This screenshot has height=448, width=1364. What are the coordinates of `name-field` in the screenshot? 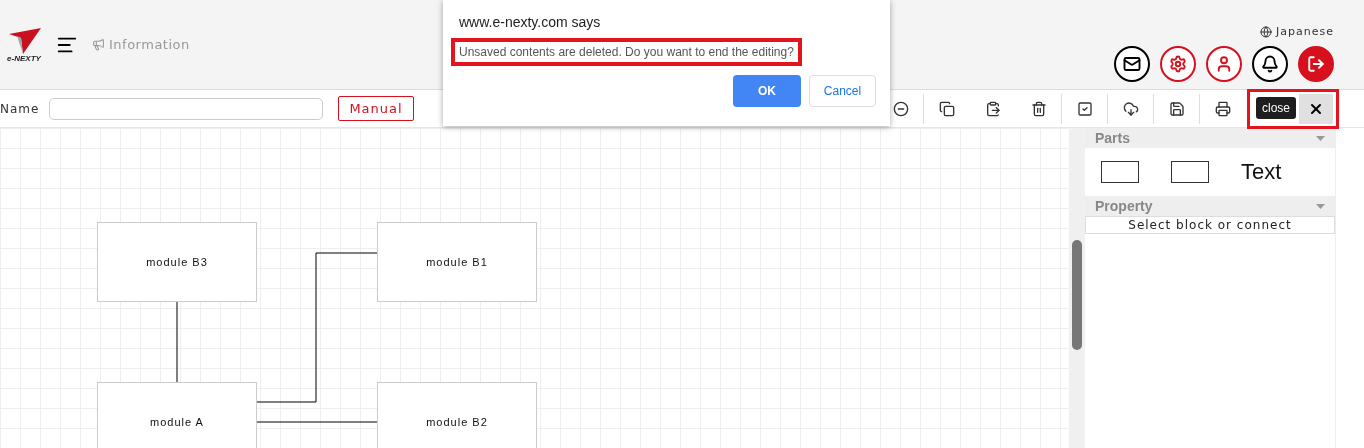 It's located at (186, 108).